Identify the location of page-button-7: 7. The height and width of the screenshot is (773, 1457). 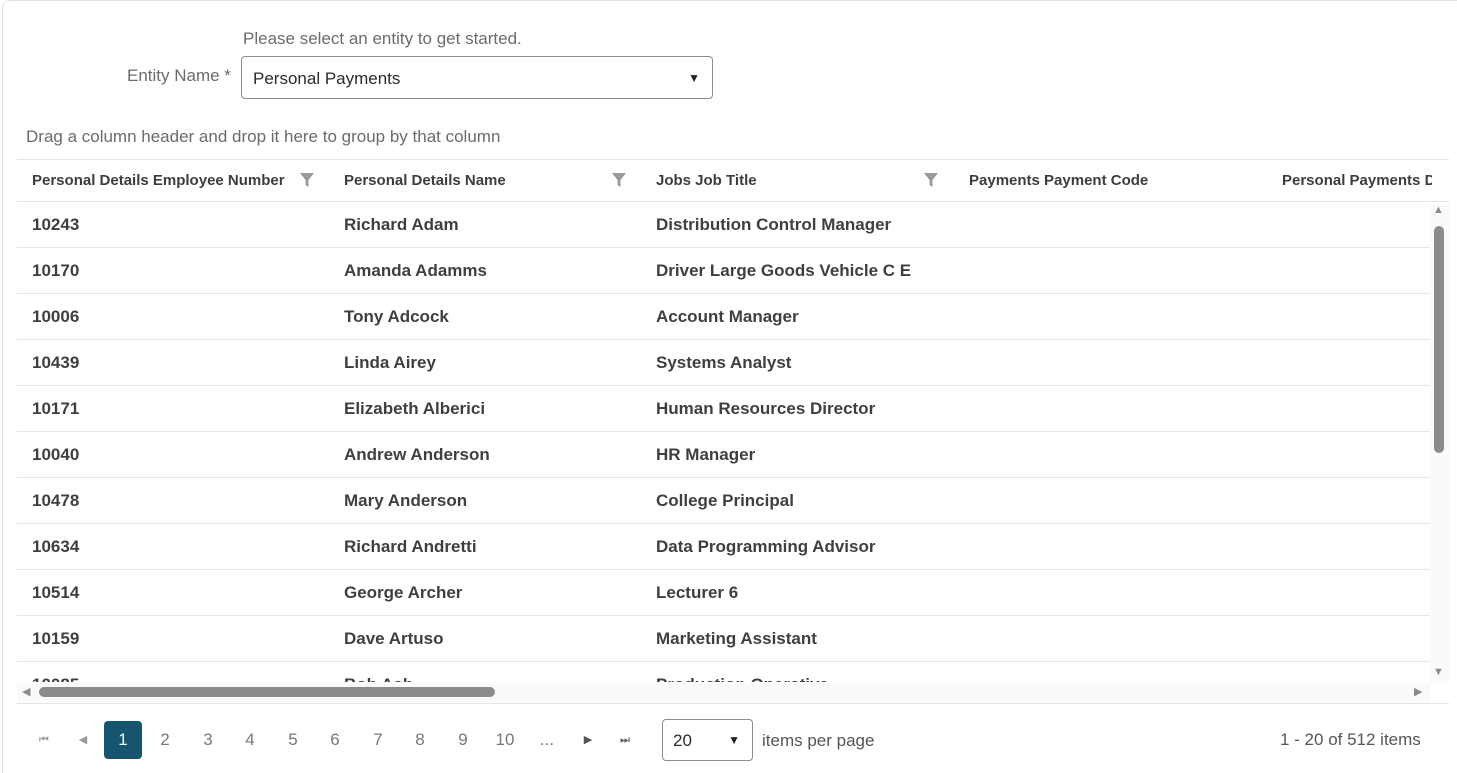
(378, 740).